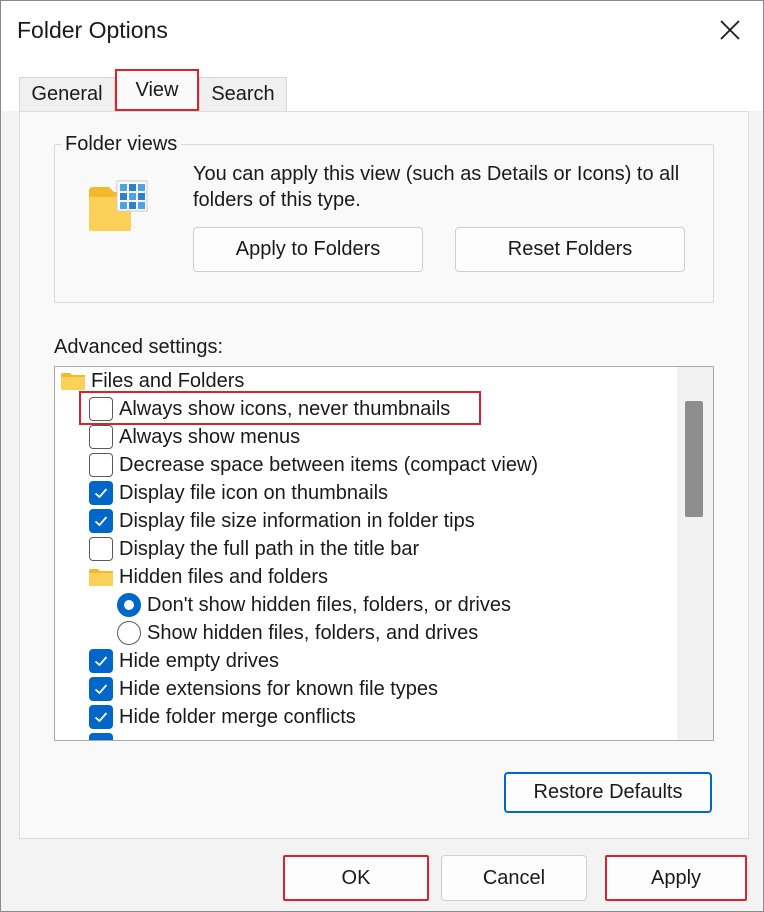 The width and height of the screenshot is (764, 912). I want to click on title-bar: Folder Options, so click(382, 32).